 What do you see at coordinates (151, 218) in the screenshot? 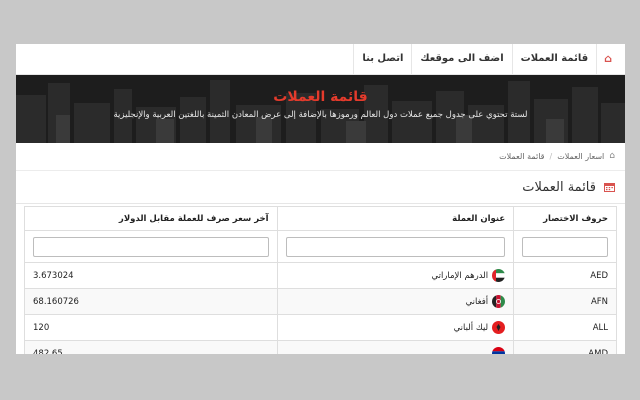
I see `column-header-rate: آخر سعر صرف للعملة مقابل الدولار` at bounding box center [151, 218].